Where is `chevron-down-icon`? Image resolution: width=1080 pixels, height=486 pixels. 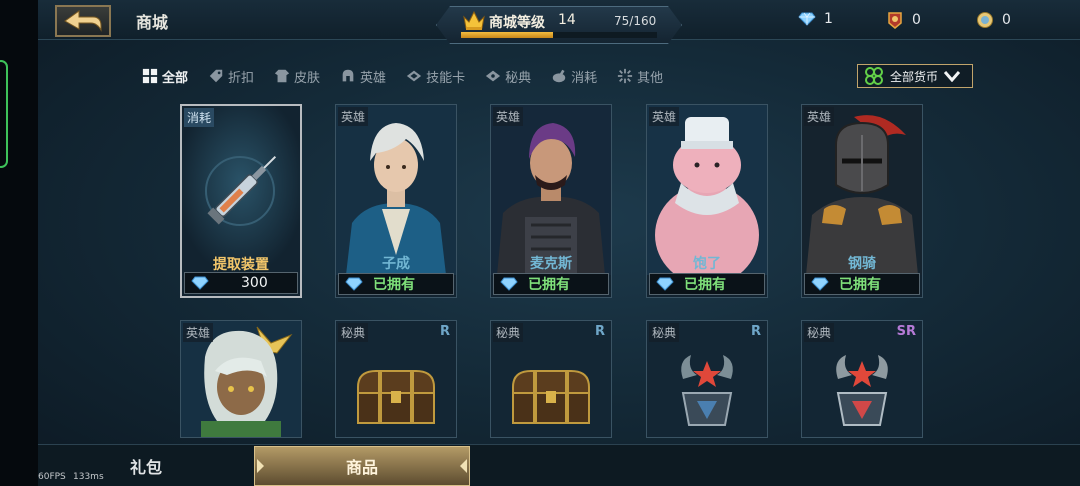 chevron-down-icon is located at coordinates (952, 76).